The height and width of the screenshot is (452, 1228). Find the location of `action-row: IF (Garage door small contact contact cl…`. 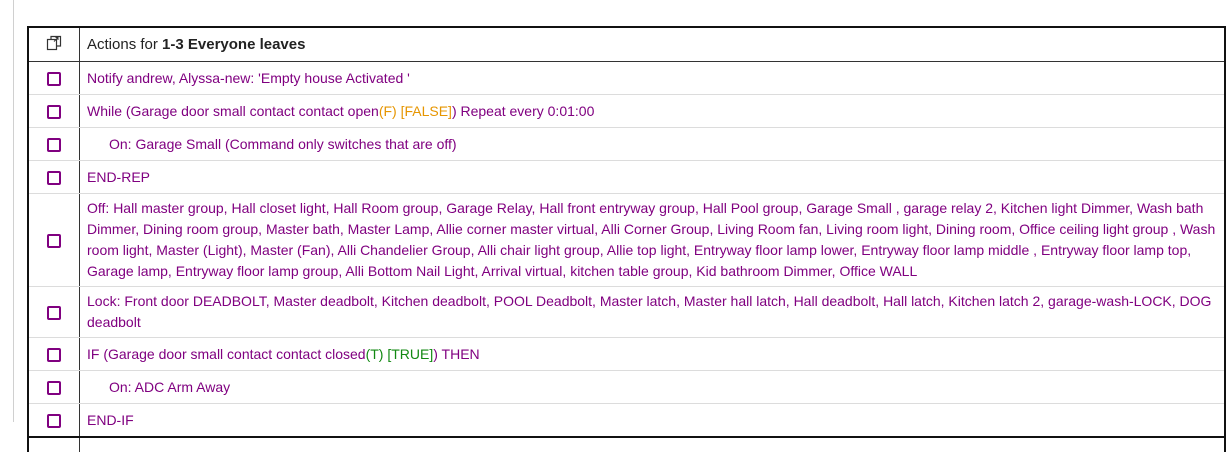

action-row: IF (Garage door small contact contact cl… is located at coordinates (626, 354).